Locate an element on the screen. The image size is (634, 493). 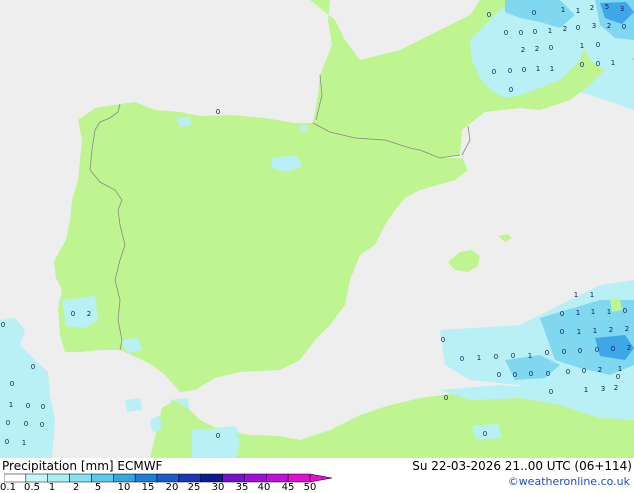
colorbar-tick-label: 35 is located at coordinates (242, 487).